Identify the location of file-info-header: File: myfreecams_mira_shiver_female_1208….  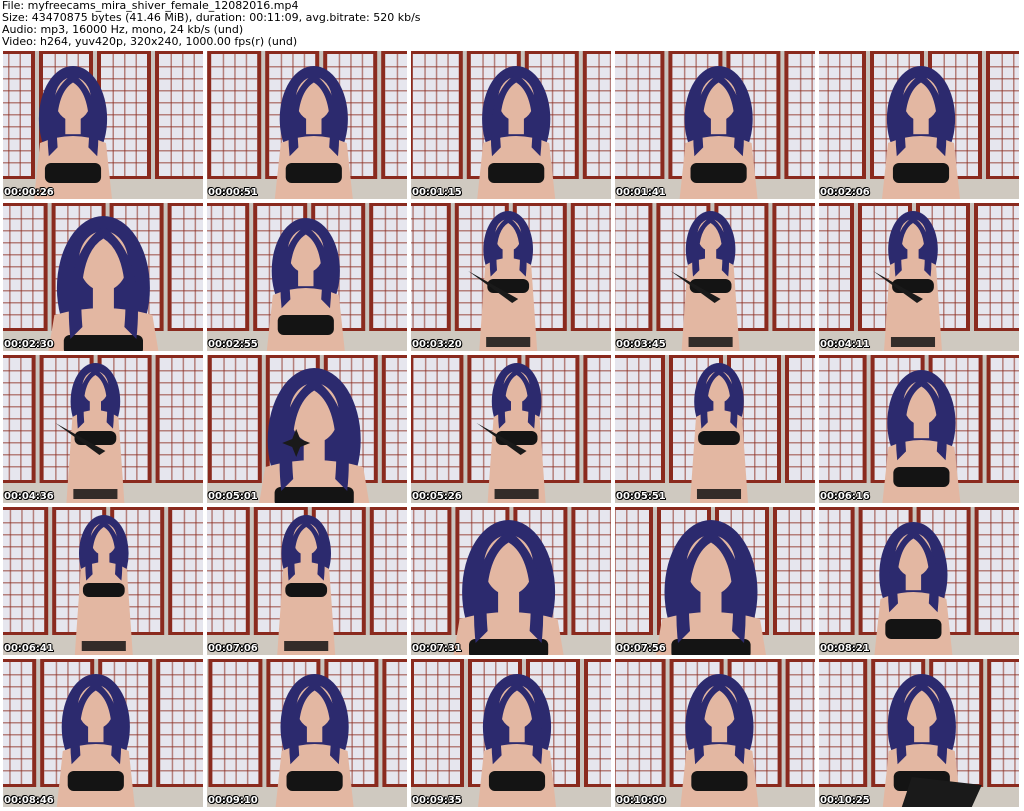
(511, 25).